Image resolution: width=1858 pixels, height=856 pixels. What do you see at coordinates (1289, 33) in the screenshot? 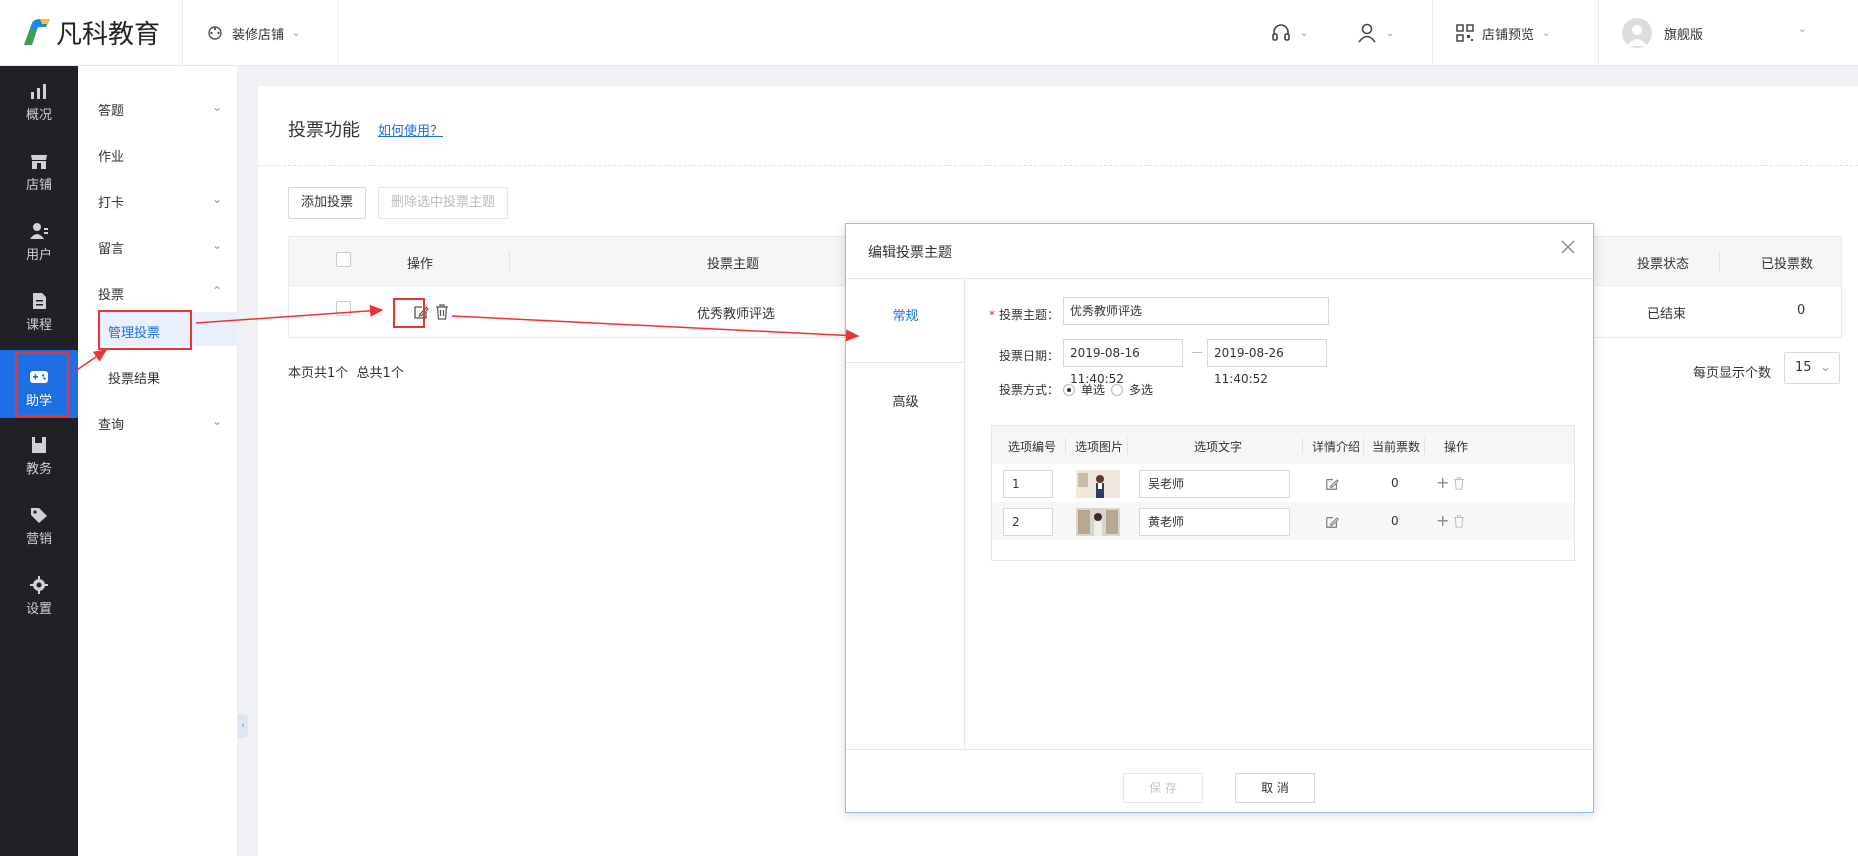
I see `support-menu: ⌄` at bounding box center [1289, 33].